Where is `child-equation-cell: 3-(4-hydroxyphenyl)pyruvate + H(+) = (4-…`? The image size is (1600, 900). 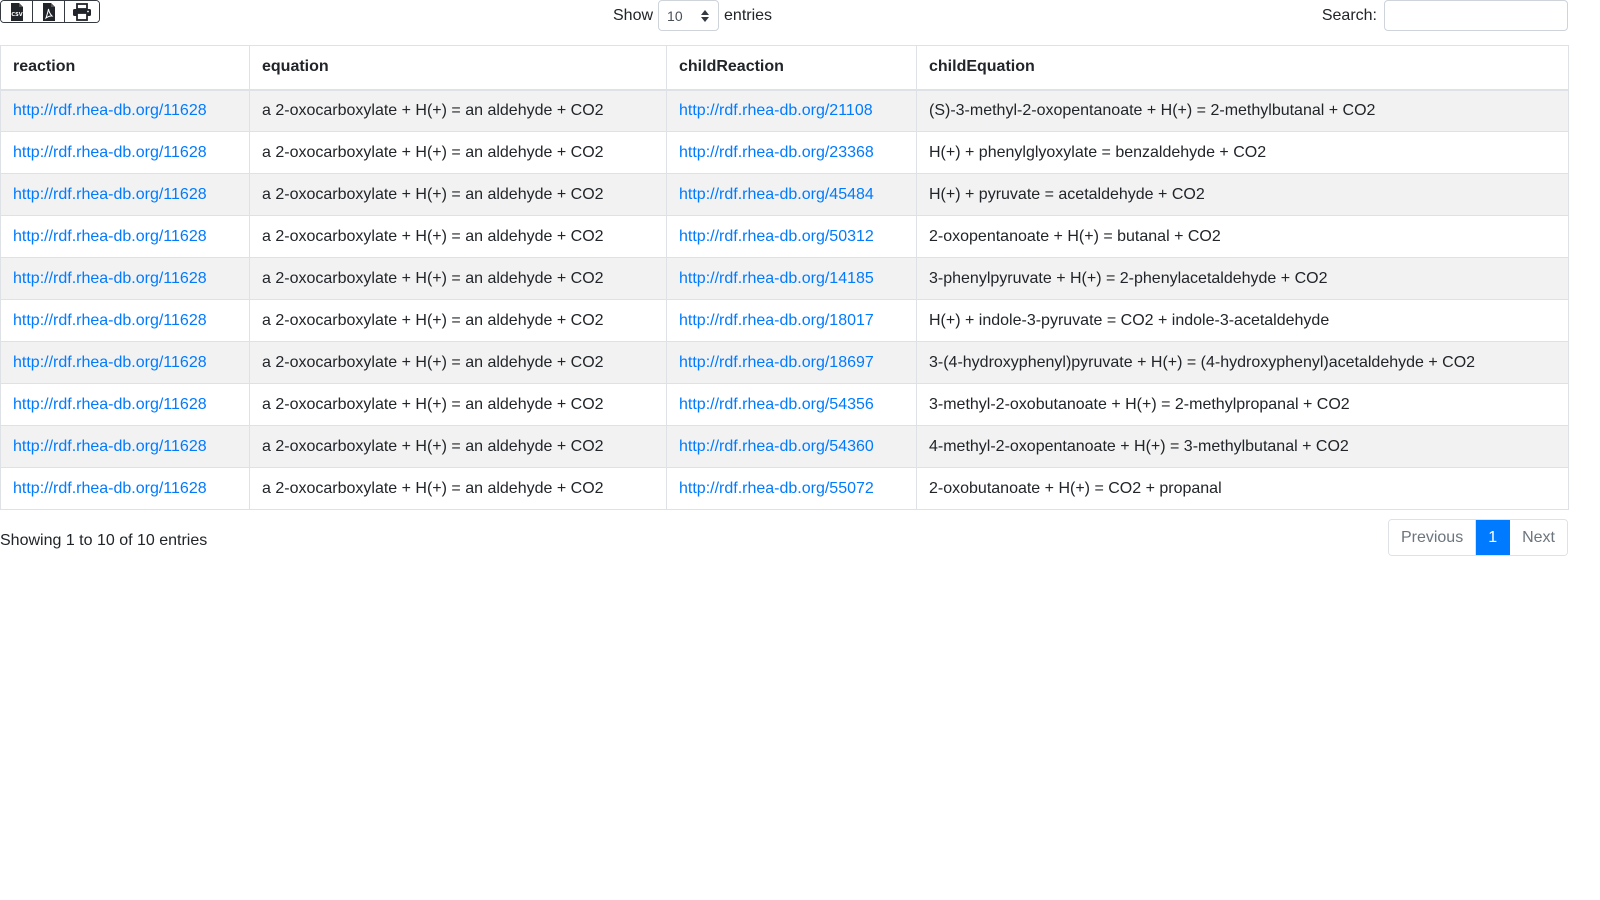 child-equation-cell: 3-(4-hydroxyphenyl)pyruvate + H(+) = (4-… is located at coordinates (1202, 362).